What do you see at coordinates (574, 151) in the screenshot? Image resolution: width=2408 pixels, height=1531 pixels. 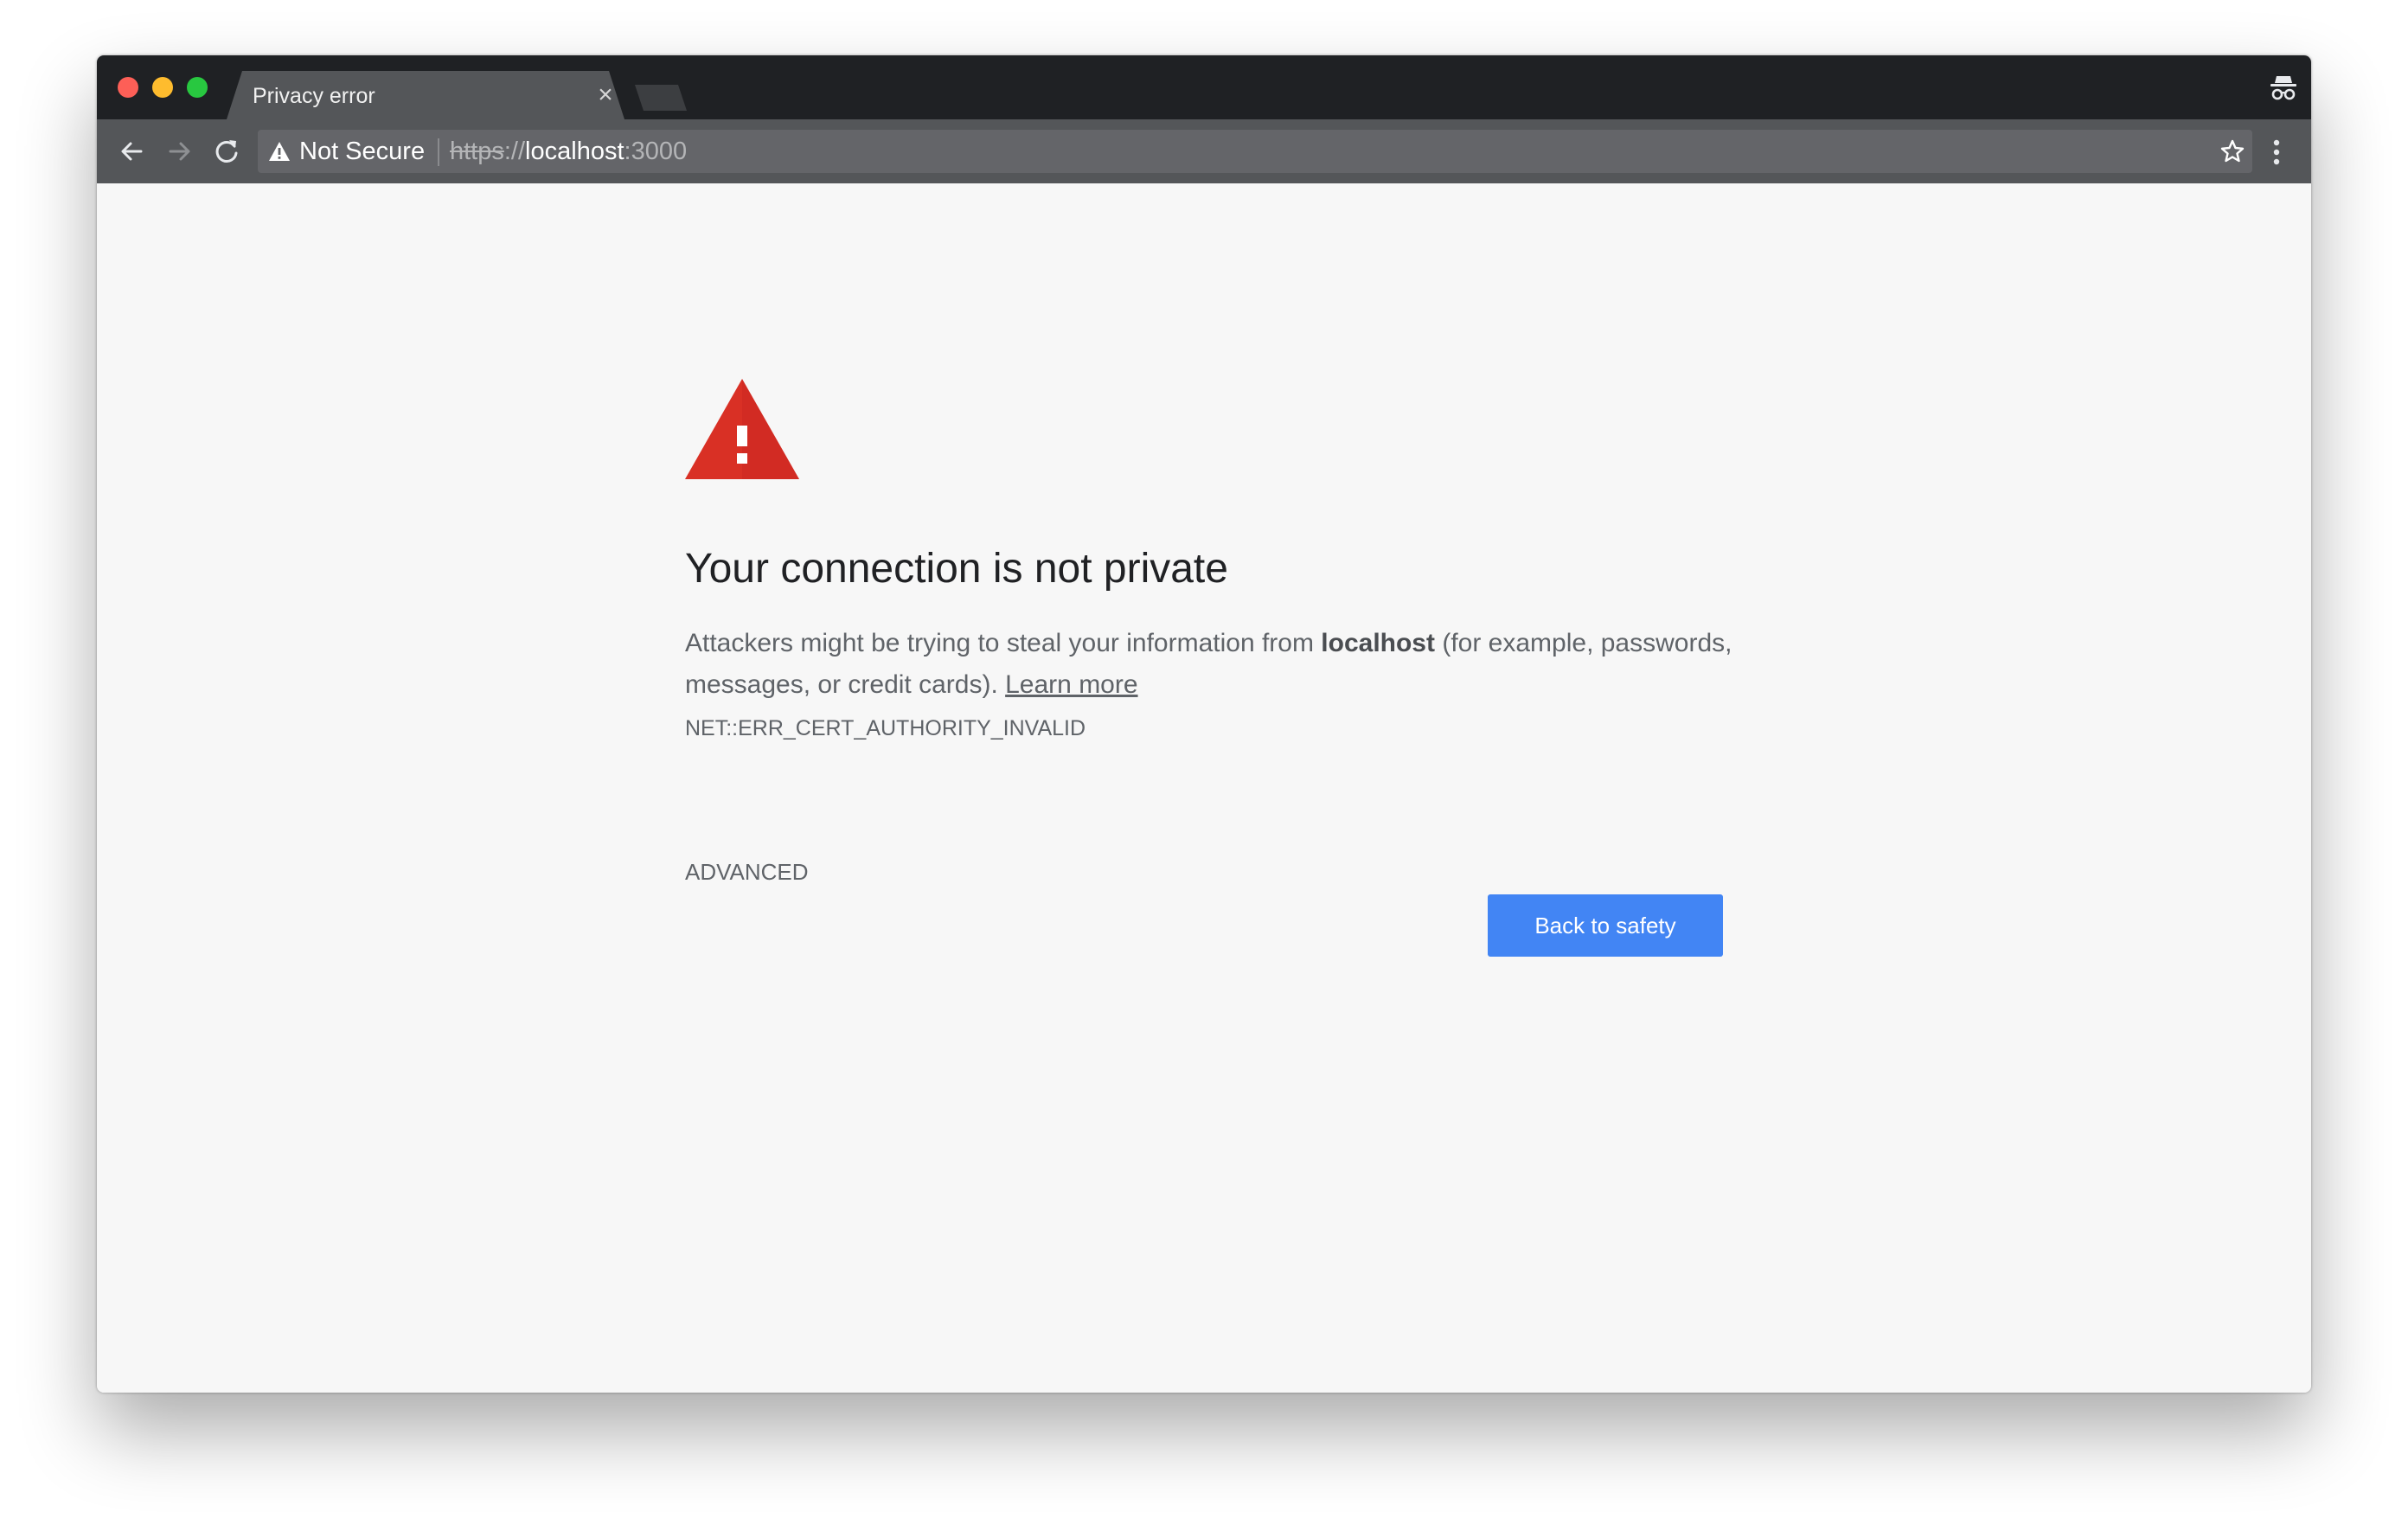 I see `url-host: localhost` at bounding box center [574, 151].